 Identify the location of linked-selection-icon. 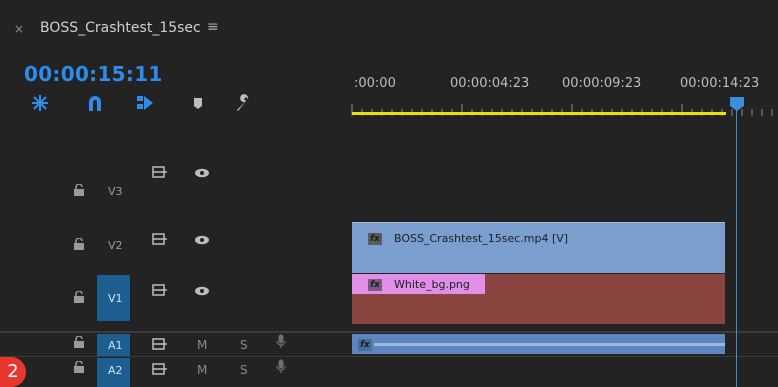
(95, 103).